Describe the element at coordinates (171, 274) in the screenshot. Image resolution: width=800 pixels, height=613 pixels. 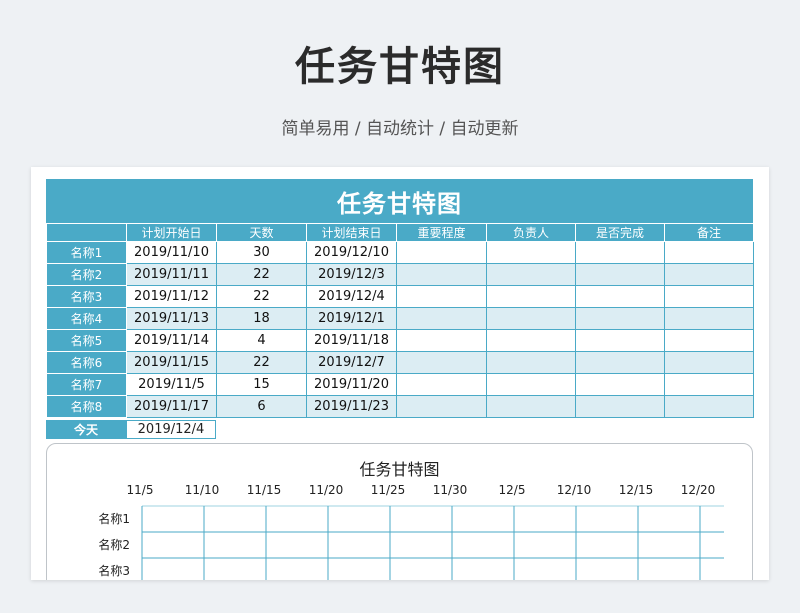
I see `start-date-cell: 2019/11/11` at that location.